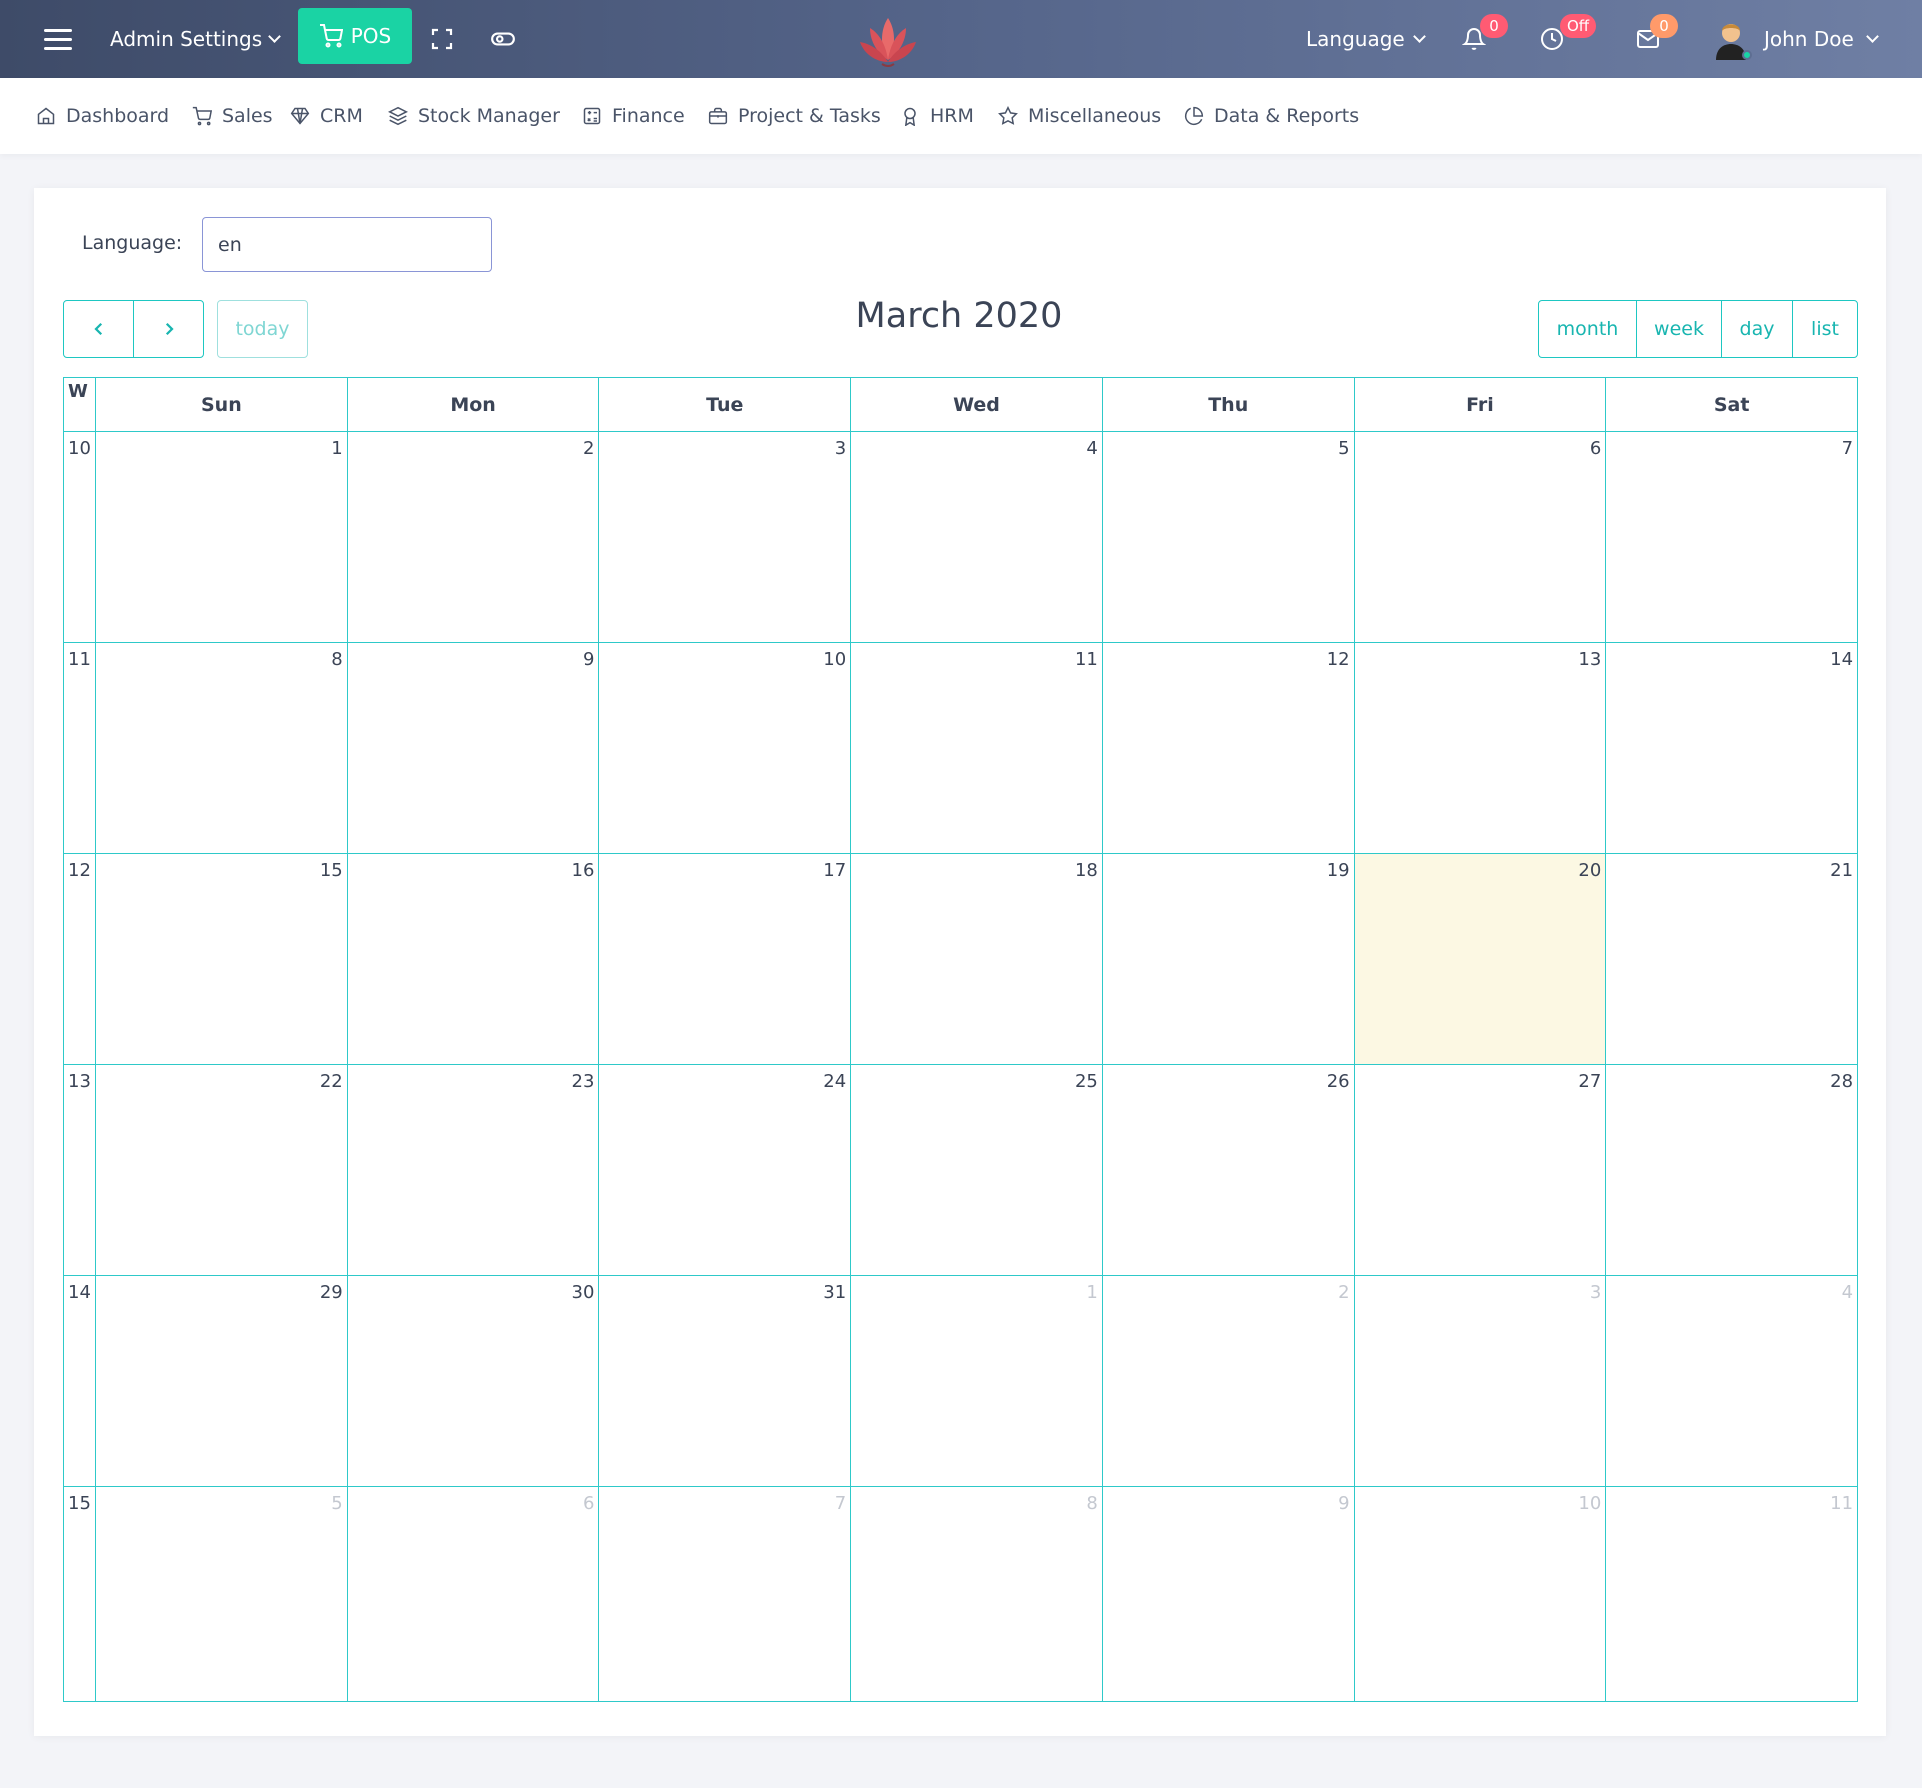 Image resolution: width=1922 pixels, height=1788 pixels. Describe the element at coordinates (937, 116) in the screenshot. I see `nav-item-hrm: HRM` at that location.